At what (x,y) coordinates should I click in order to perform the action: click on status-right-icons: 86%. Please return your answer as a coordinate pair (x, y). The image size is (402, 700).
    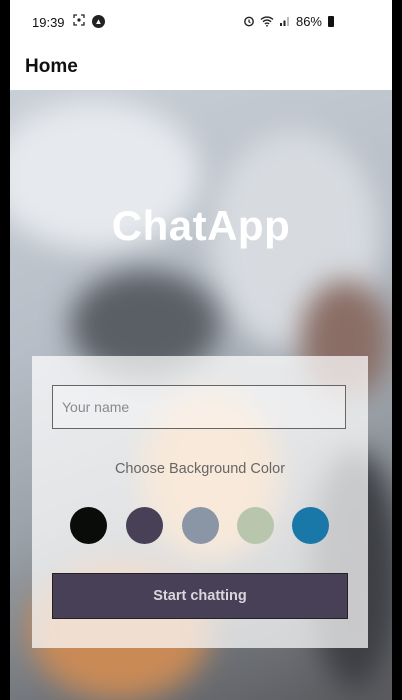
    Looking at the image, I should click on (288, 21).